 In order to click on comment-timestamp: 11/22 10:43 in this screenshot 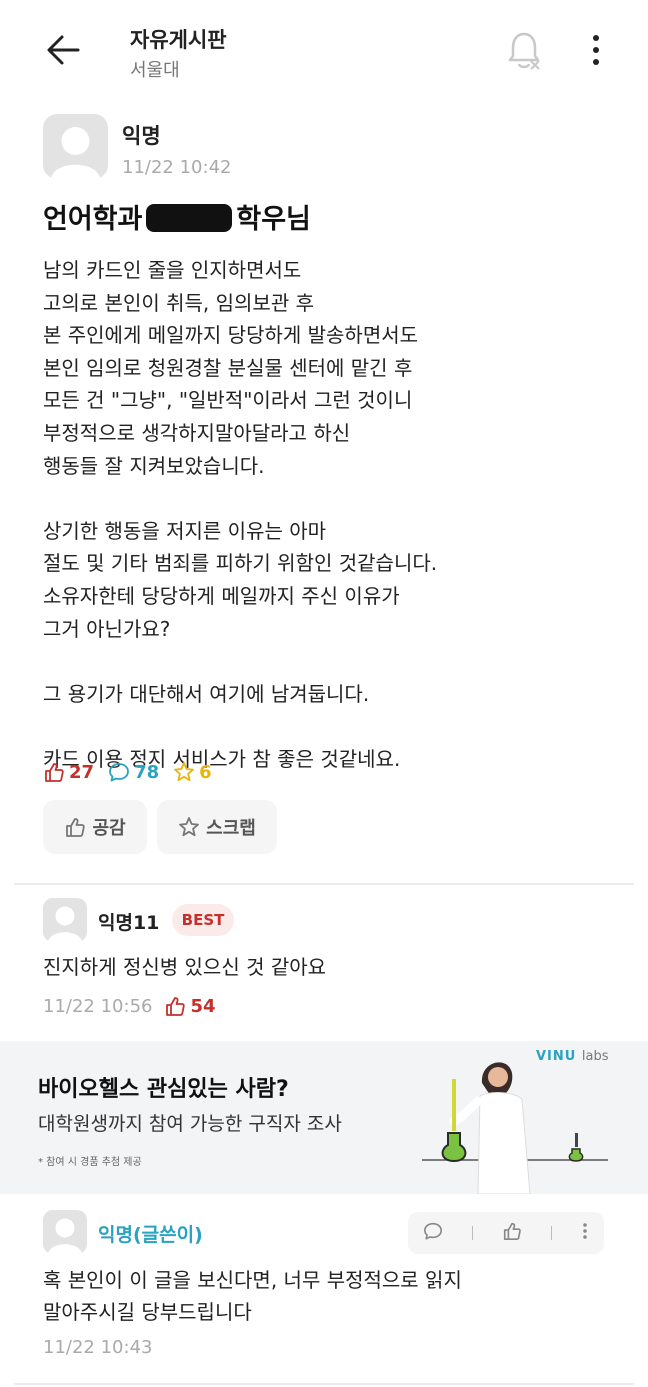, I will do `click(98, 1347)`.